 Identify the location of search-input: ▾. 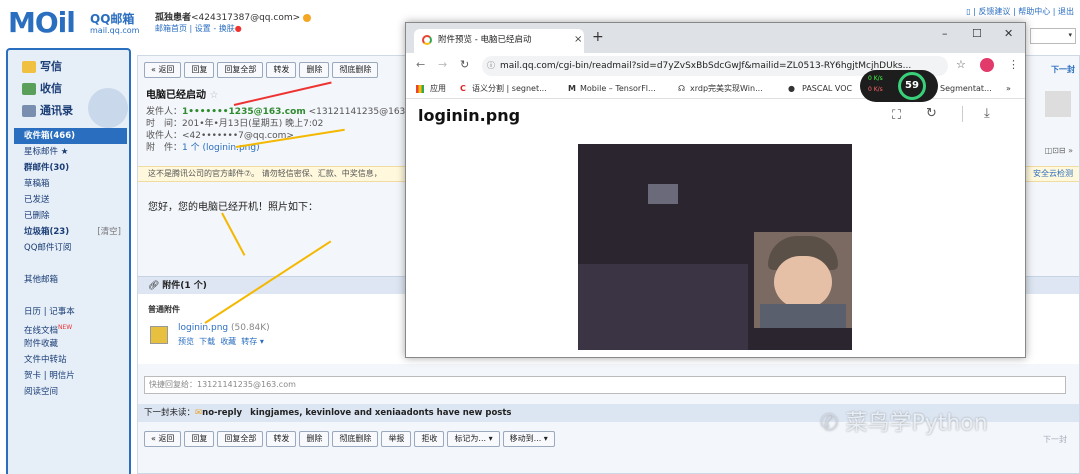
(1053, 36).